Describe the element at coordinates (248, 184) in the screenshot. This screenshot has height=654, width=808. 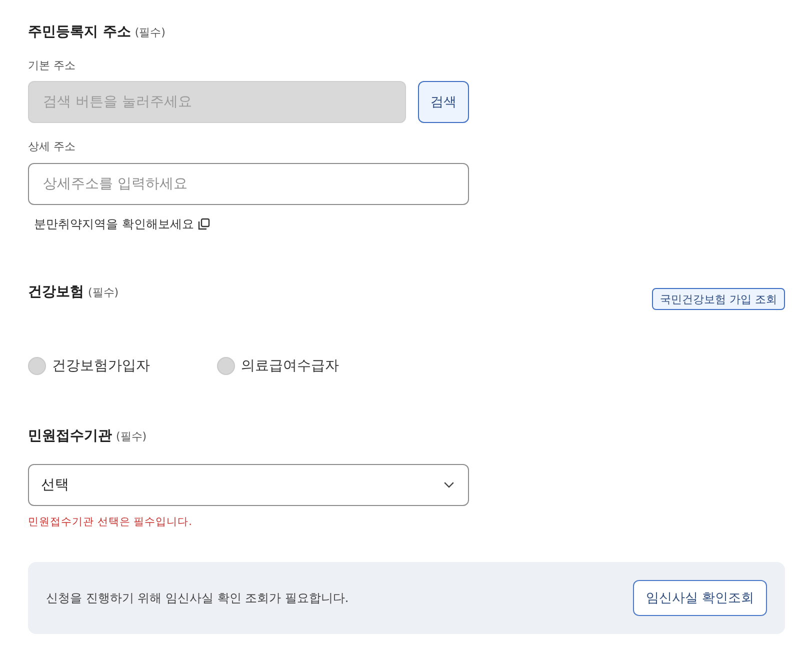
I see `detail-address-field: 상세주소를 입력하세요` at that location.